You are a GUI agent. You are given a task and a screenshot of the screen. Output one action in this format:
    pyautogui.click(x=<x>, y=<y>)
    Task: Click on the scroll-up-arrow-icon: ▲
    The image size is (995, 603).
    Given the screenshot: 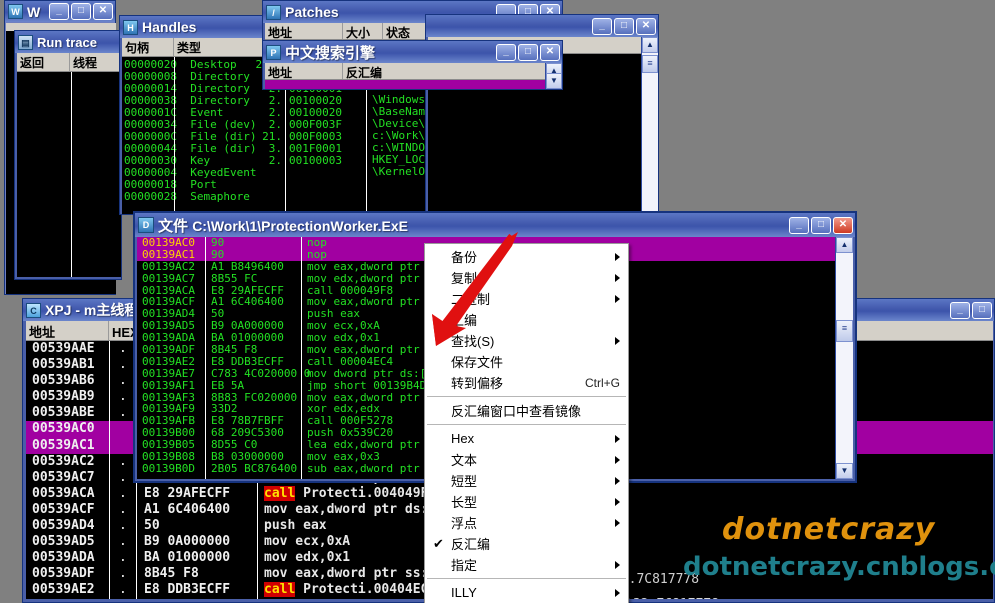 What is the action you would take?
    pyautogui.click(x=650, y=45)
    